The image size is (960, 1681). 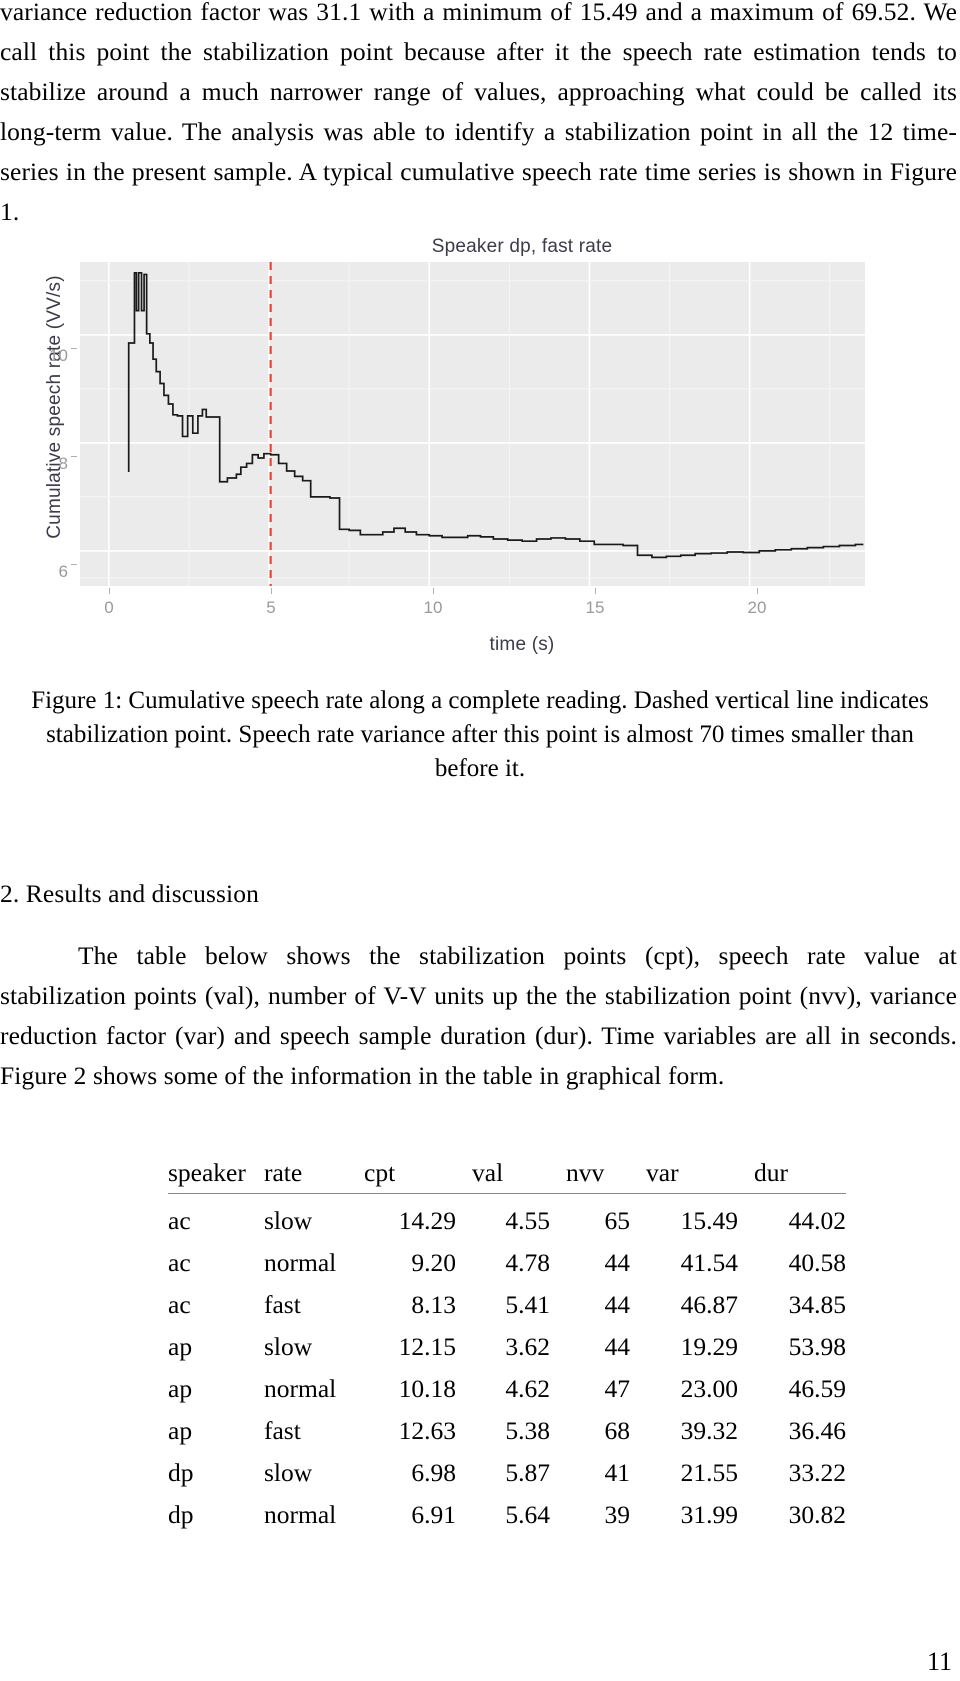 I want to click on table-cell-dur: 40.58, so click(x=817, y=1262).